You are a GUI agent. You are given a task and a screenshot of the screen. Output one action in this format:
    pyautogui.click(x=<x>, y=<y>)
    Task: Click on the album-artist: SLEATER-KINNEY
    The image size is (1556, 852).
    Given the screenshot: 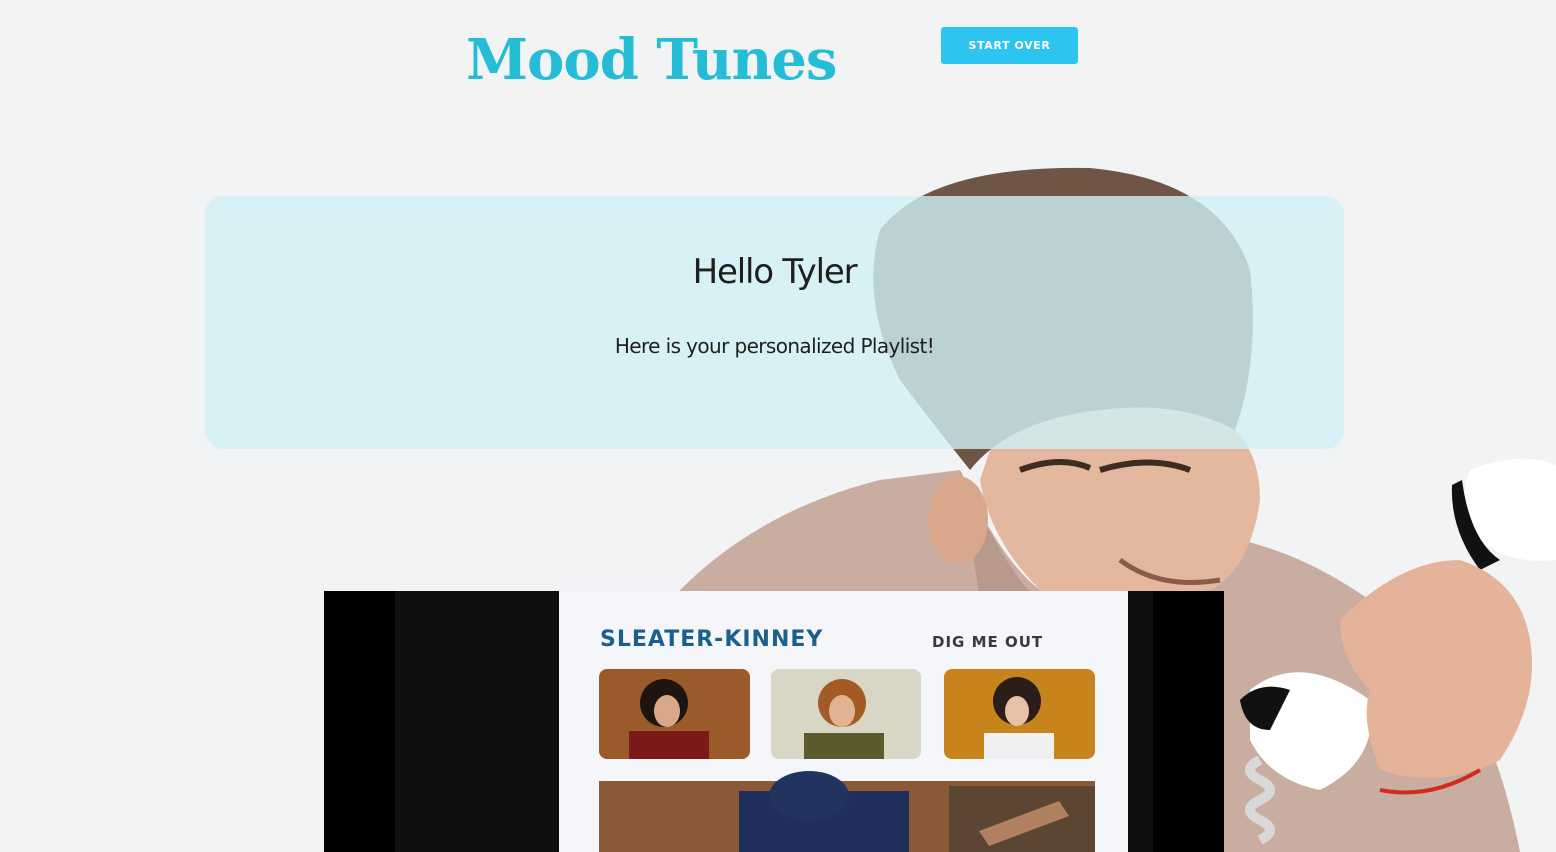 What is the action you would take?
    pyautogui.click(x=712, y=639)
    